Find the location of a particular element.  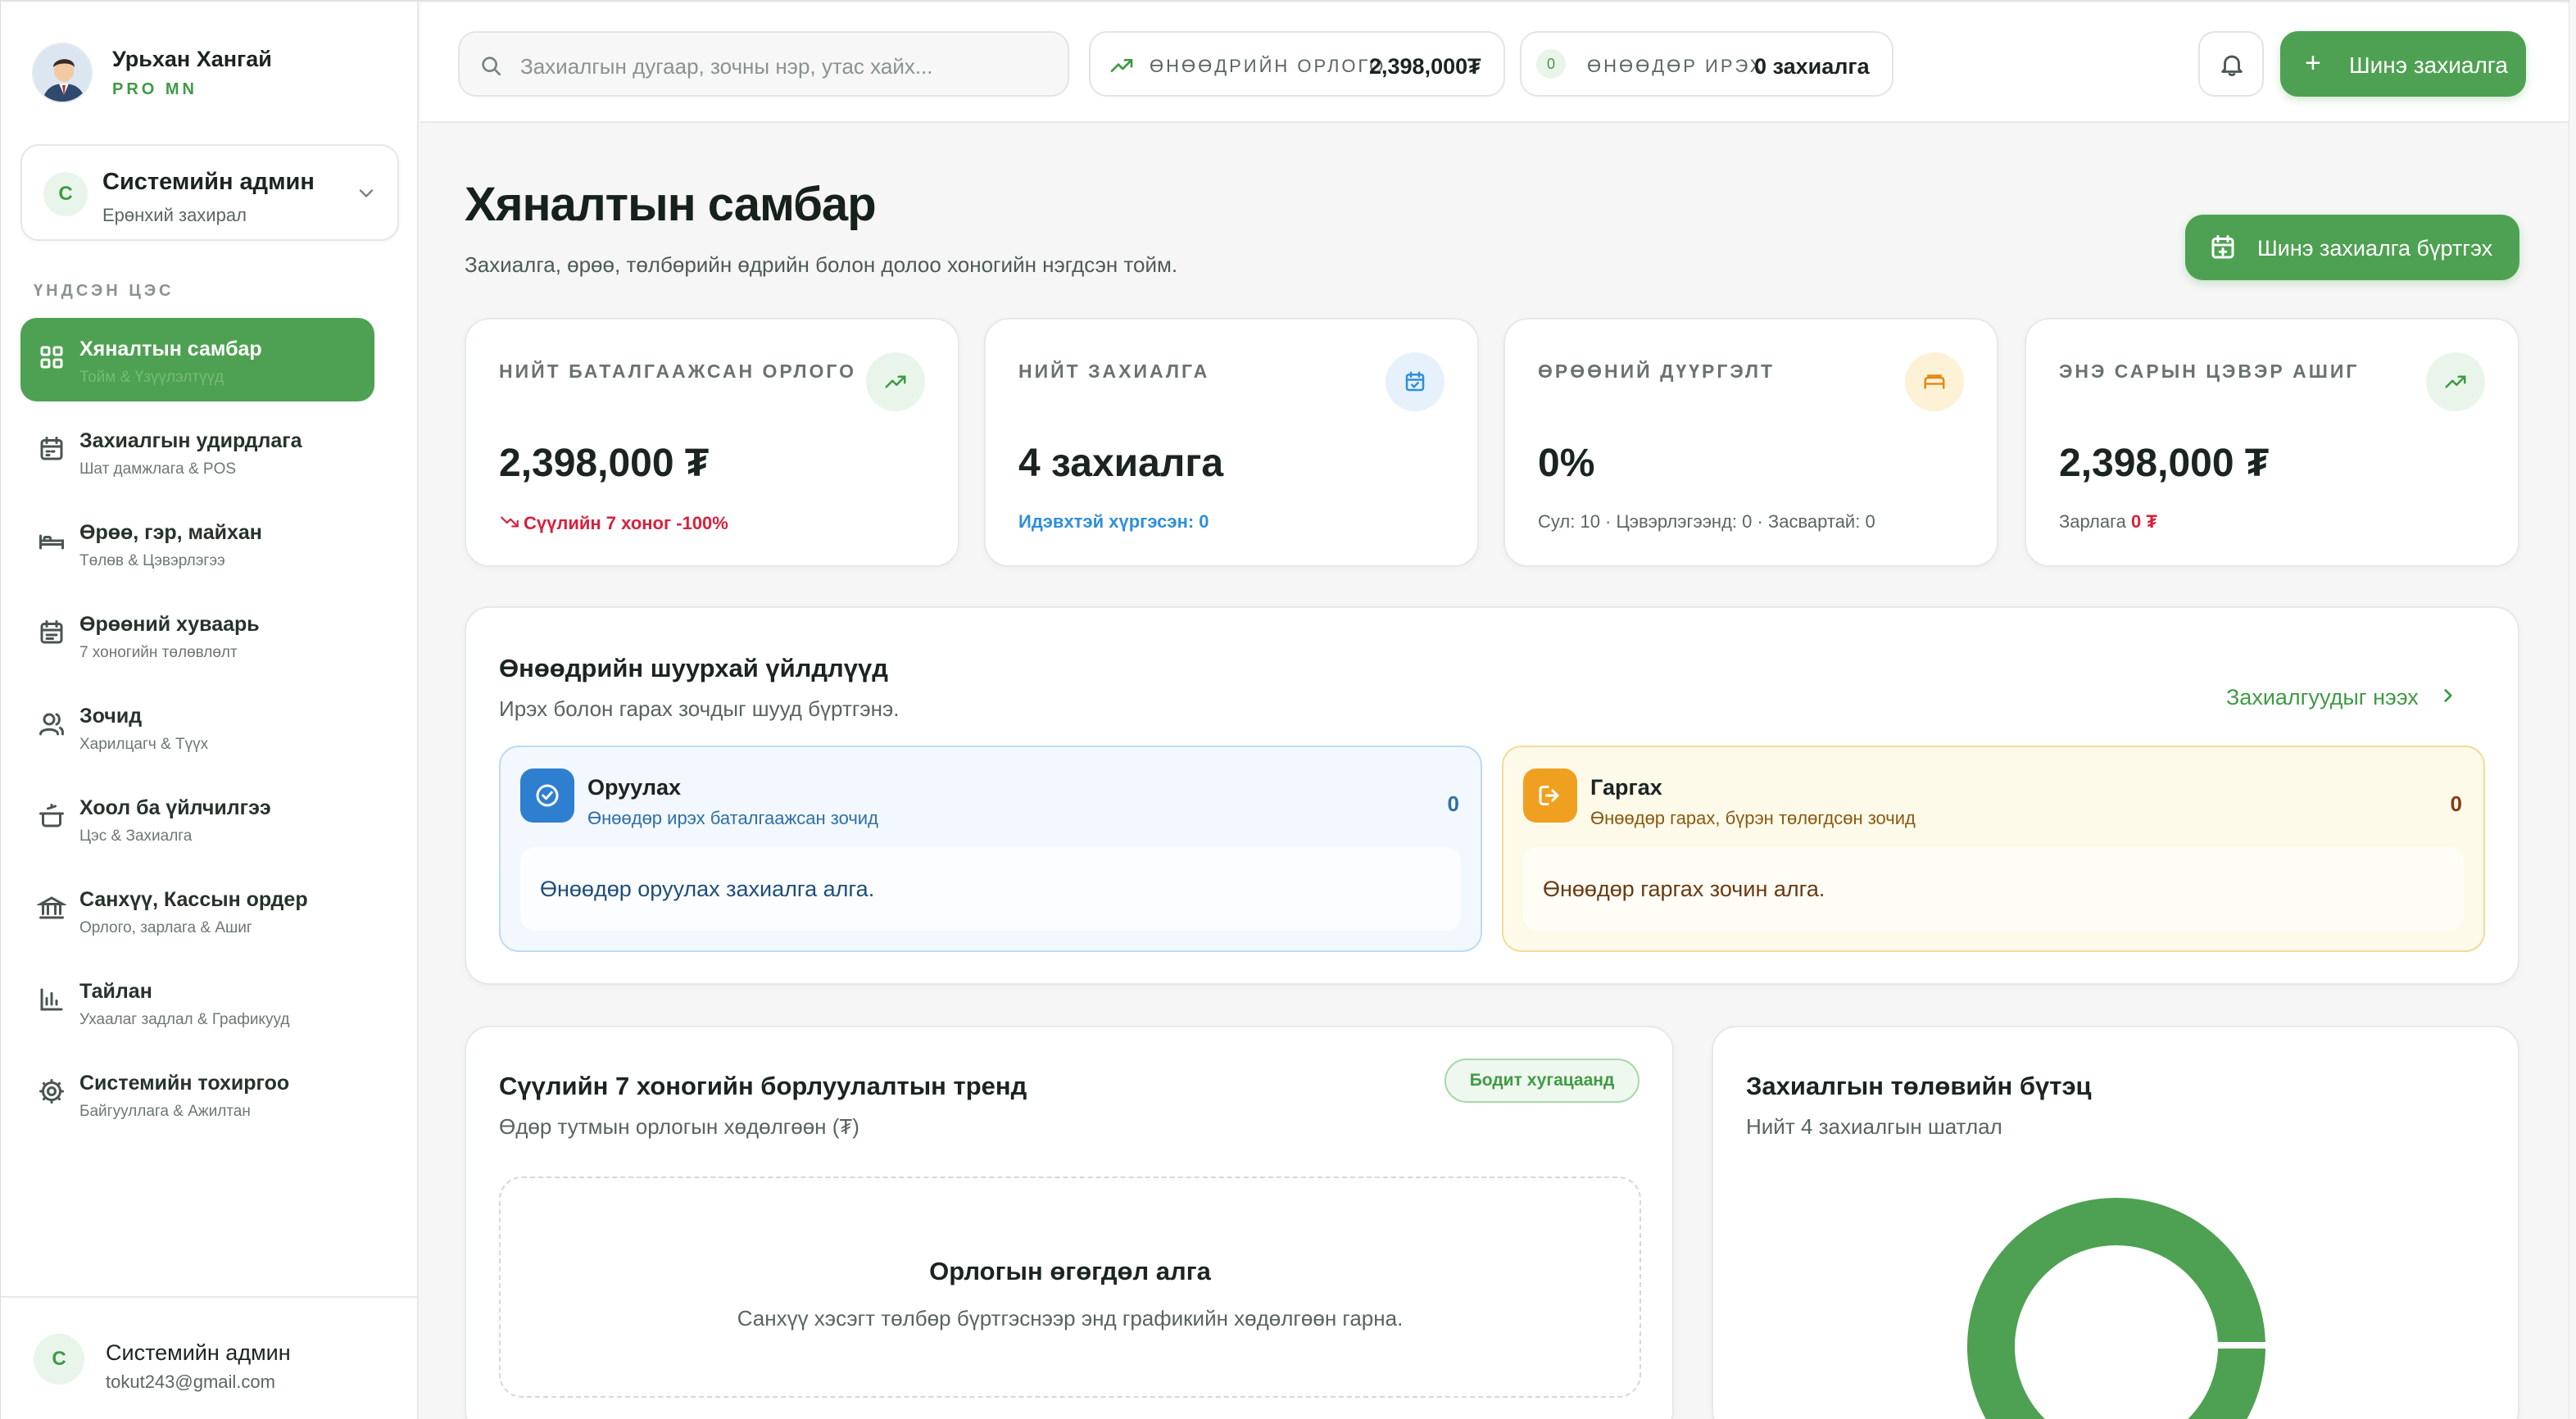

account-name: Системийн админ is located at coordinates (199, 1352).